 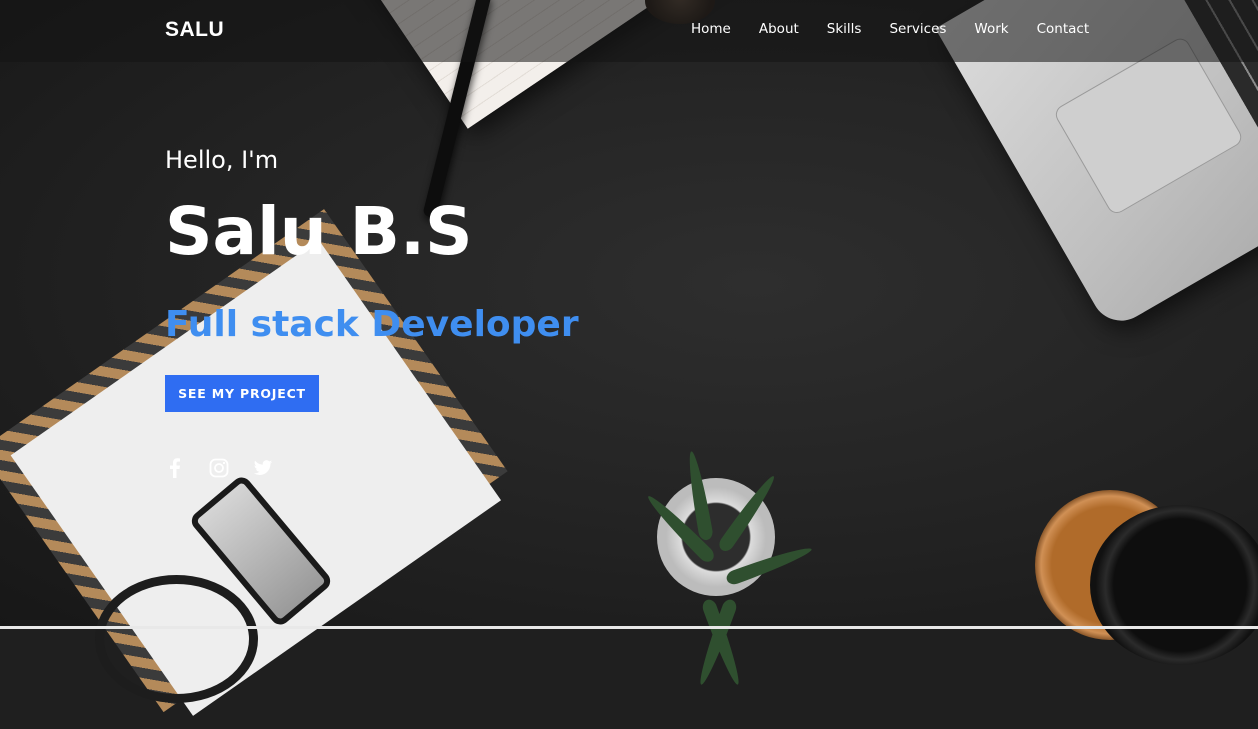 I want to click on main-nav: Home About Skills Services Work Contact, so click(x=904, y=29).